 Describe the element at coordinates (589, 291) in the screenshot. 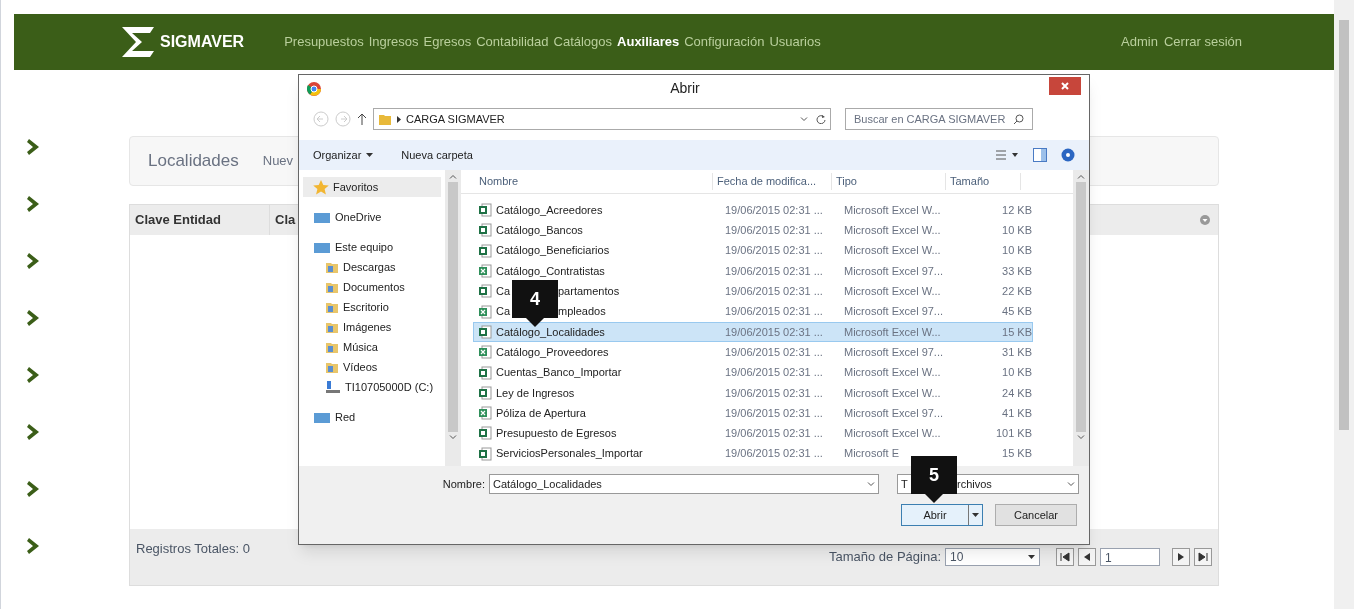

I see `file-name: partamentos` at that location.